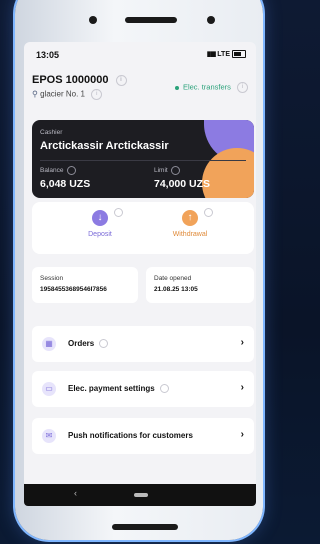 The width and height of the screenshot is (320, 544). I want to click on menu-item-label: Orders, so click(88, 344).